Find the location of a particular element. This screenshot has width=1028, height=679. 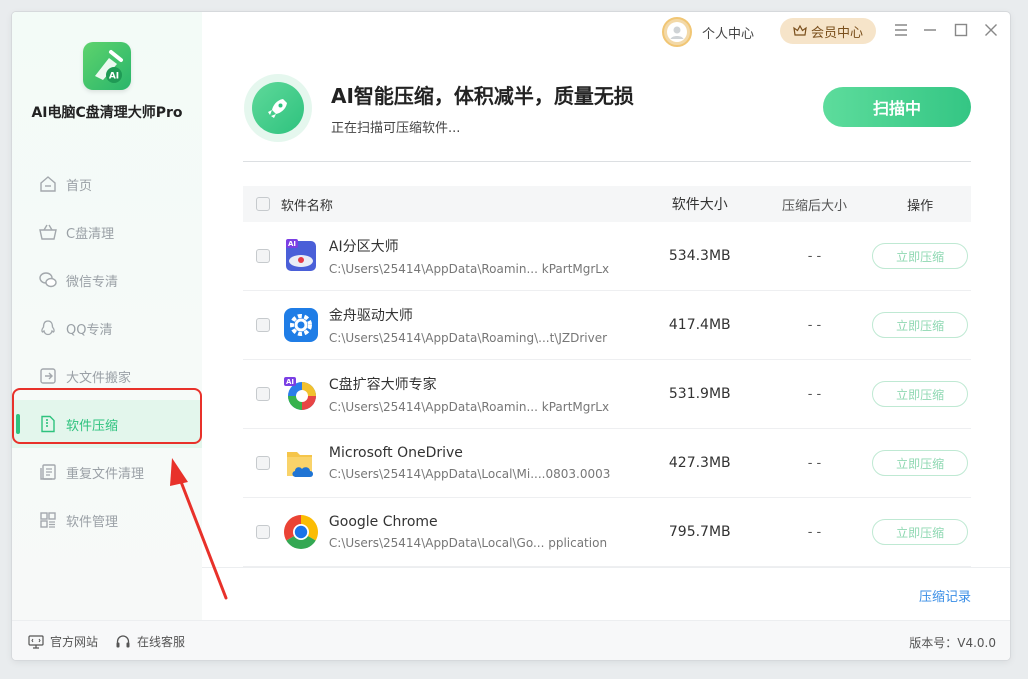

user-center-link: 个人中心 is located at coordinates (708, 32).